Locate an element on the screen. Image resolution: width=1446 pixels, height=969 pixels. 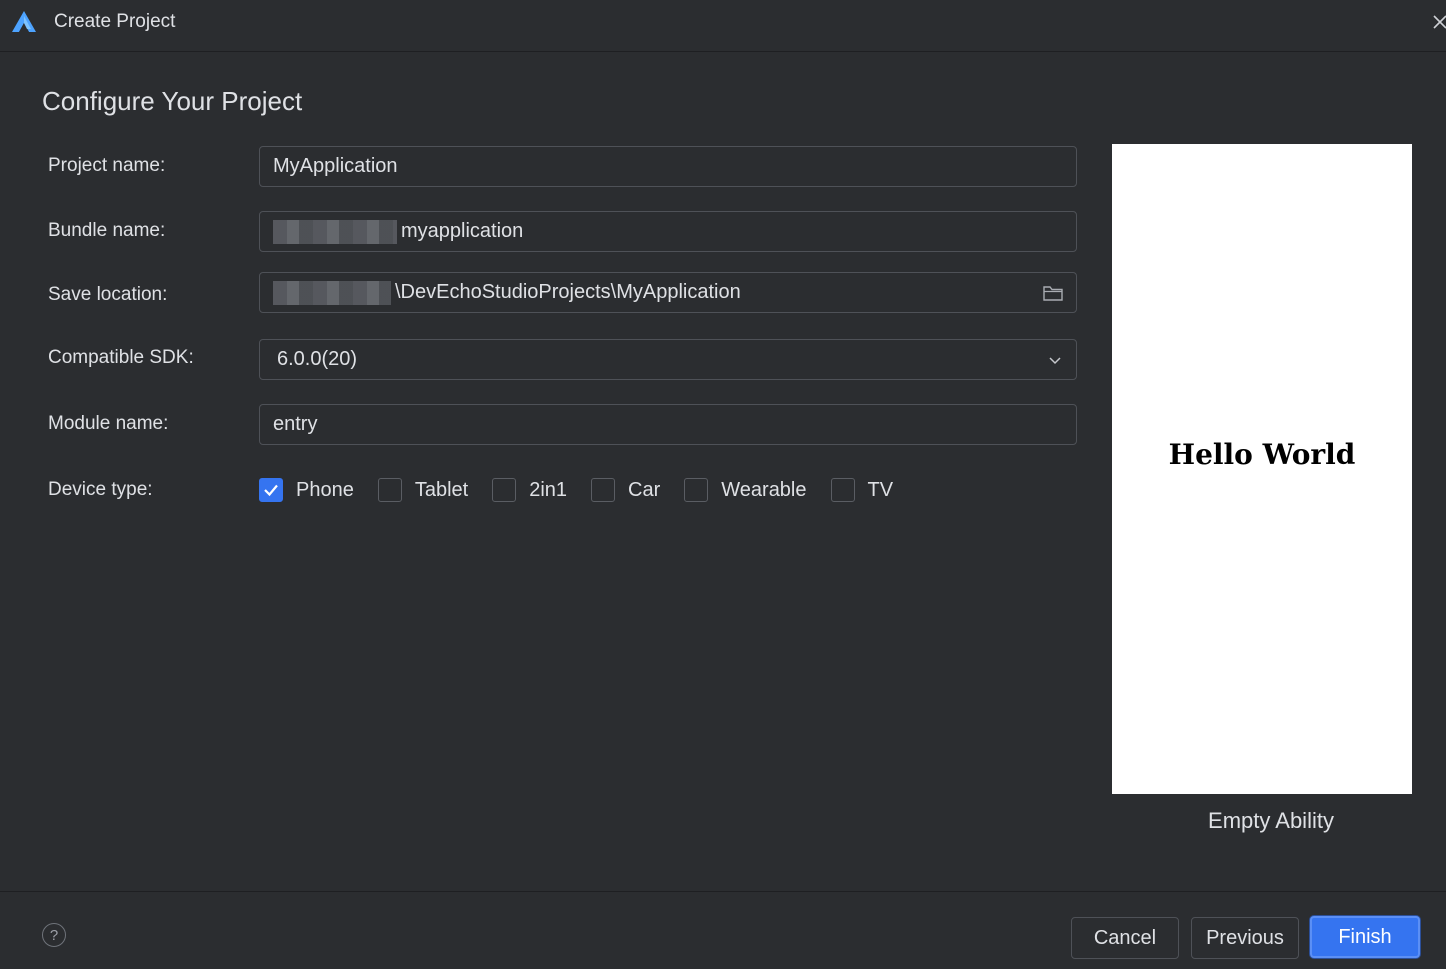
devecho-logo-icon is located at coordinates (24, 21).